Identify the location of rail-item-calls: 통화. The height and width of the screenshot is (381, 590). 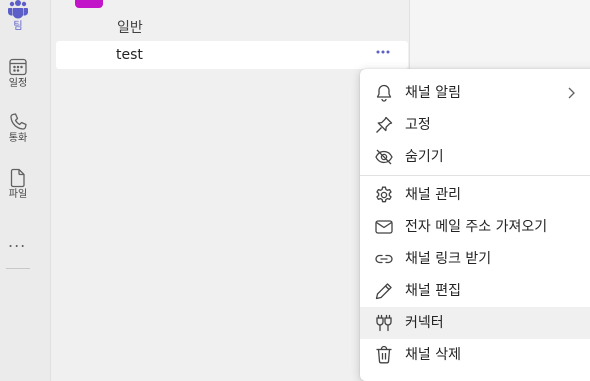
(18, 128).